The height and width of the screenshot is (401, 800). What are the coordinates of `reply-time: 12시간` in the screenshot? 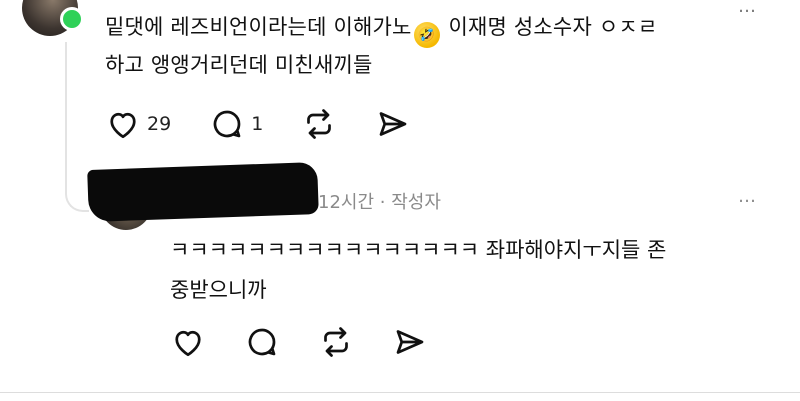 It's located at (346, 202).